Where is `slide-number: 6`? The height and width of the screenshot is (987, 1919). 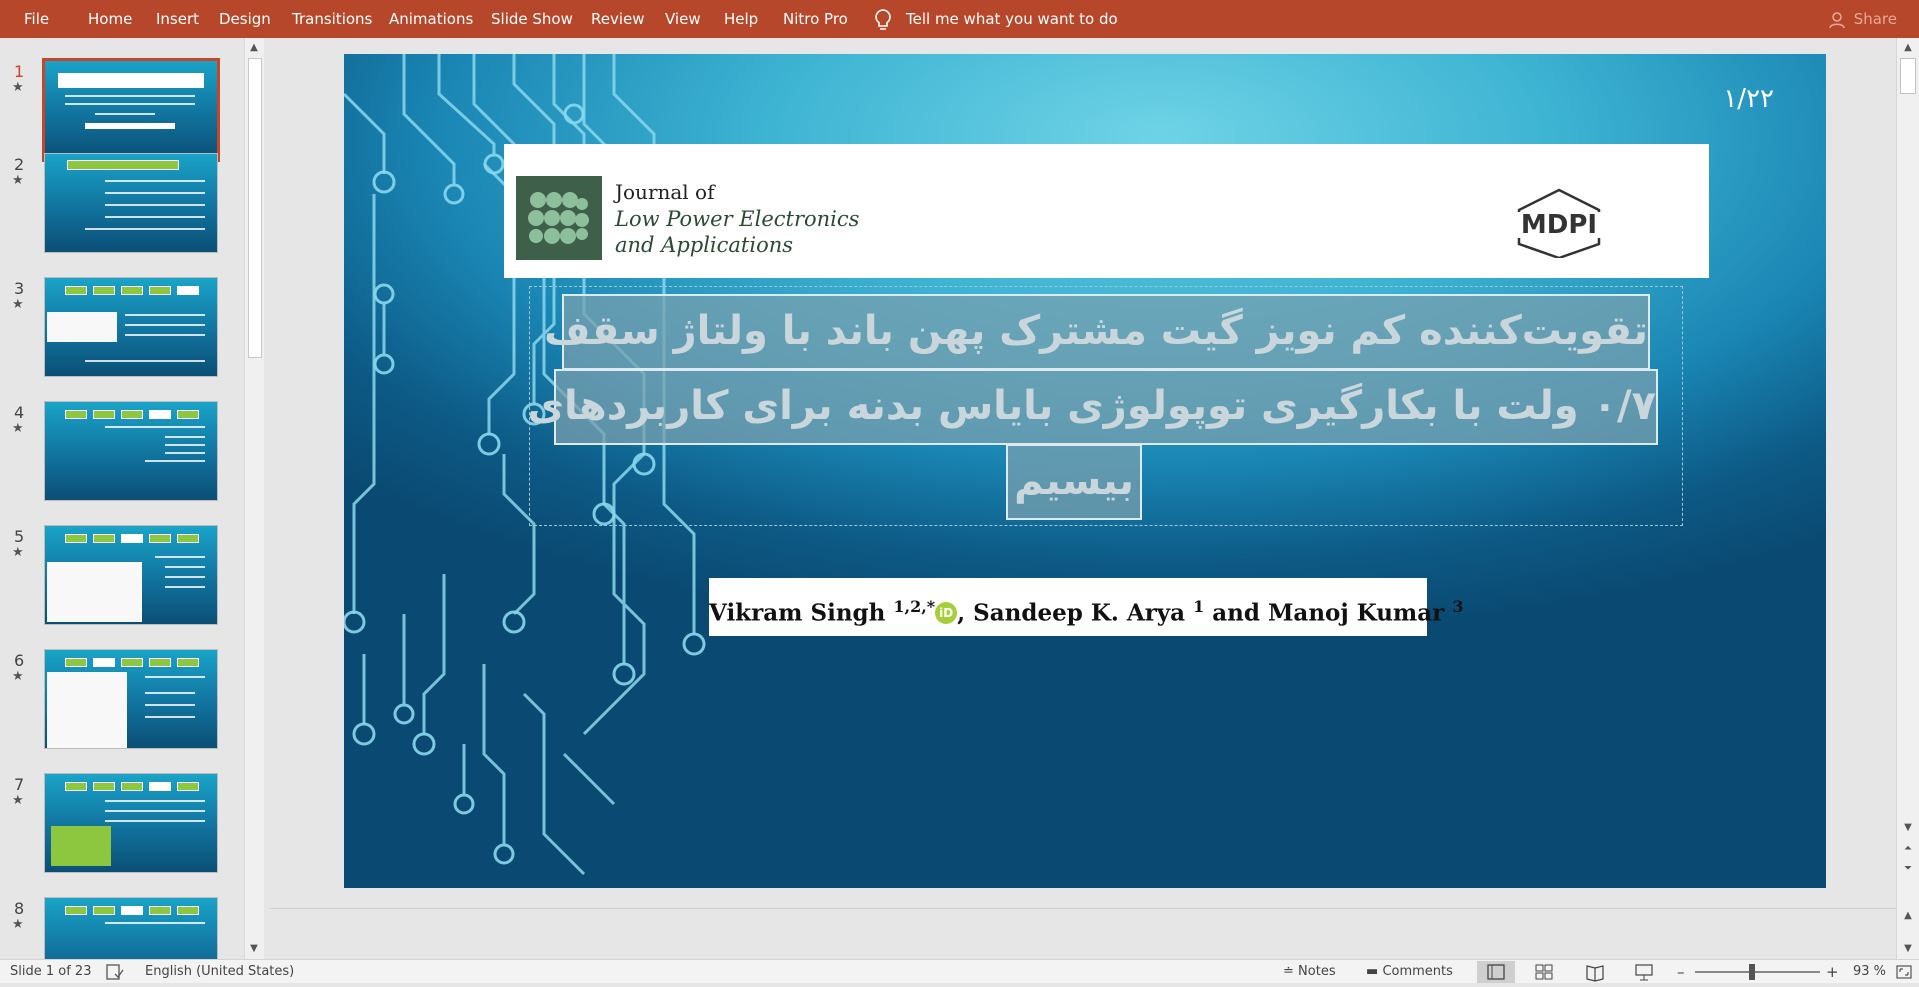 slide-number: 6 is located at coordinates (19, 660).